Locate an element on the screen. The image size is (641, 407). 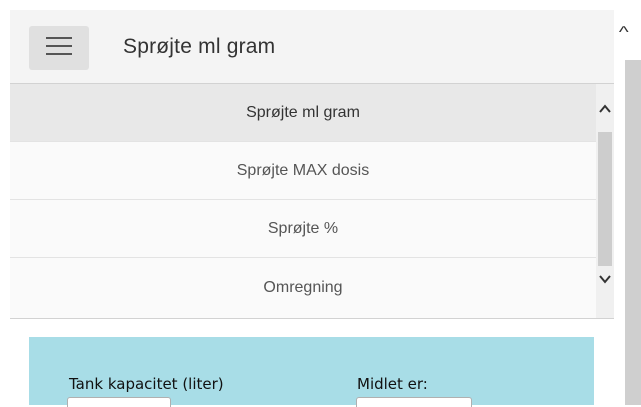
window-scroll-up-icon: ^ is located at coordinates (624, 33).